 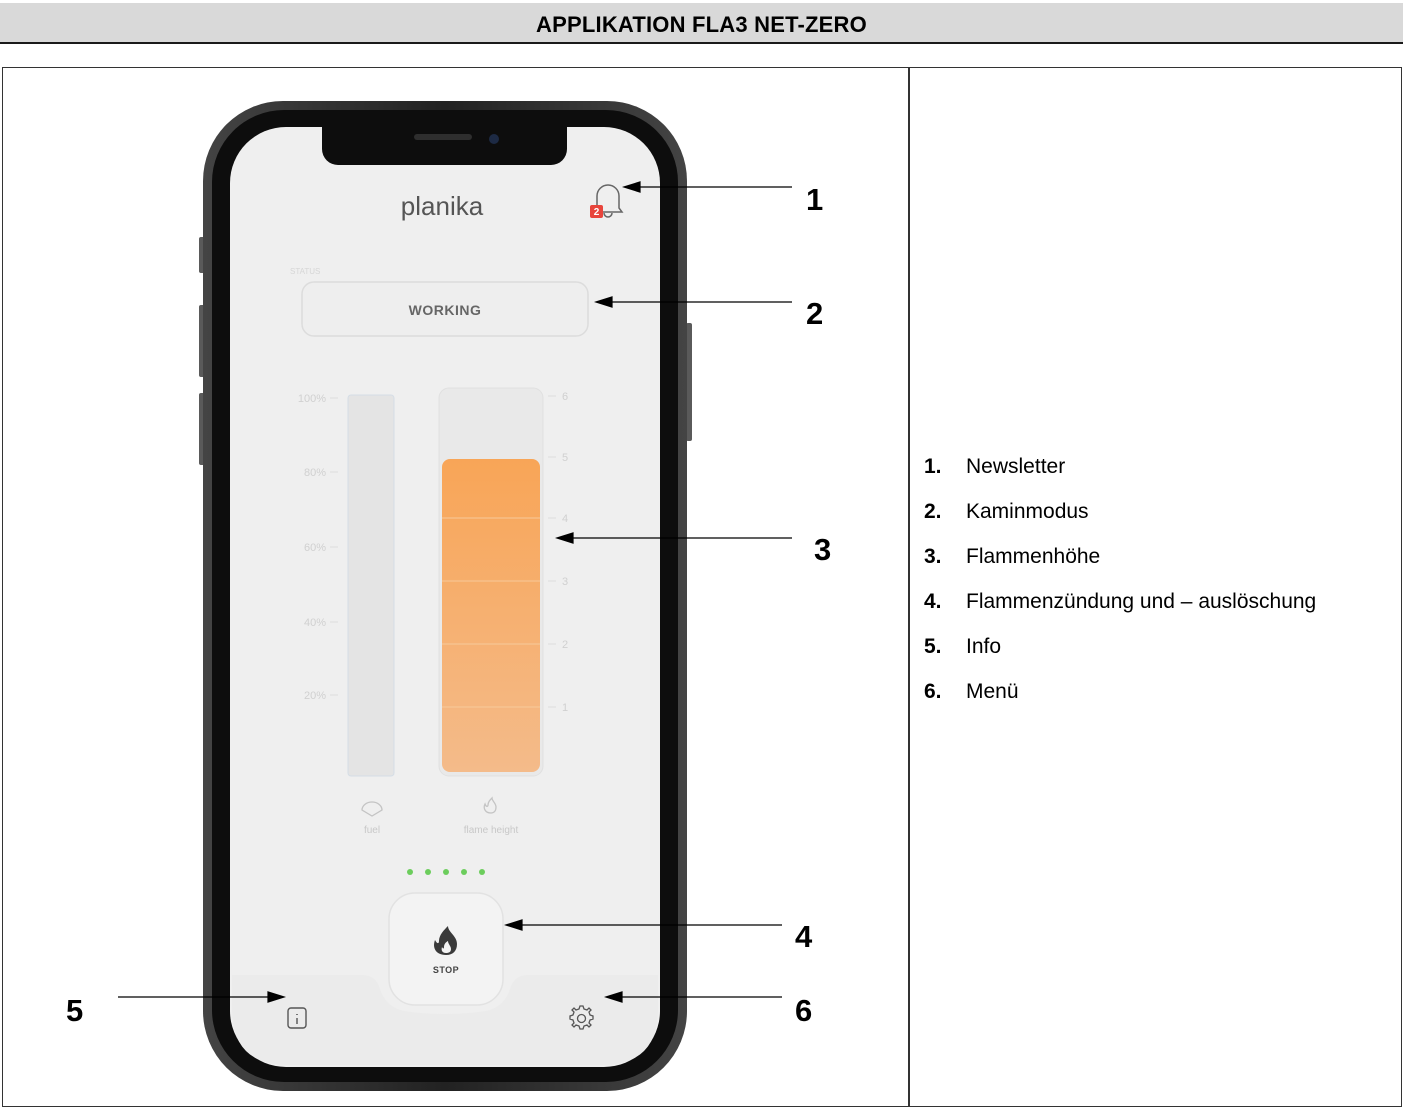 I want to click on status-label: STATUS, so click(x=305, y=271).